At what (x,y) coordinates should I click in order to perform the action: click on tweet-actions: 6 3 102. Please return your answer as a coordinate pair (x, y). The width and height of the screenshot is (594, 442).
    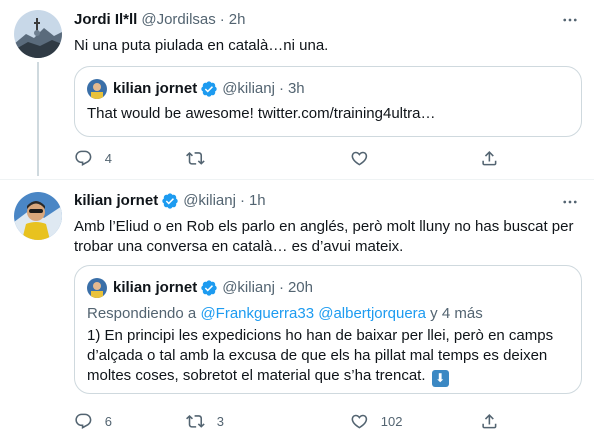
    Looking at the image, I should click on (289, 421).